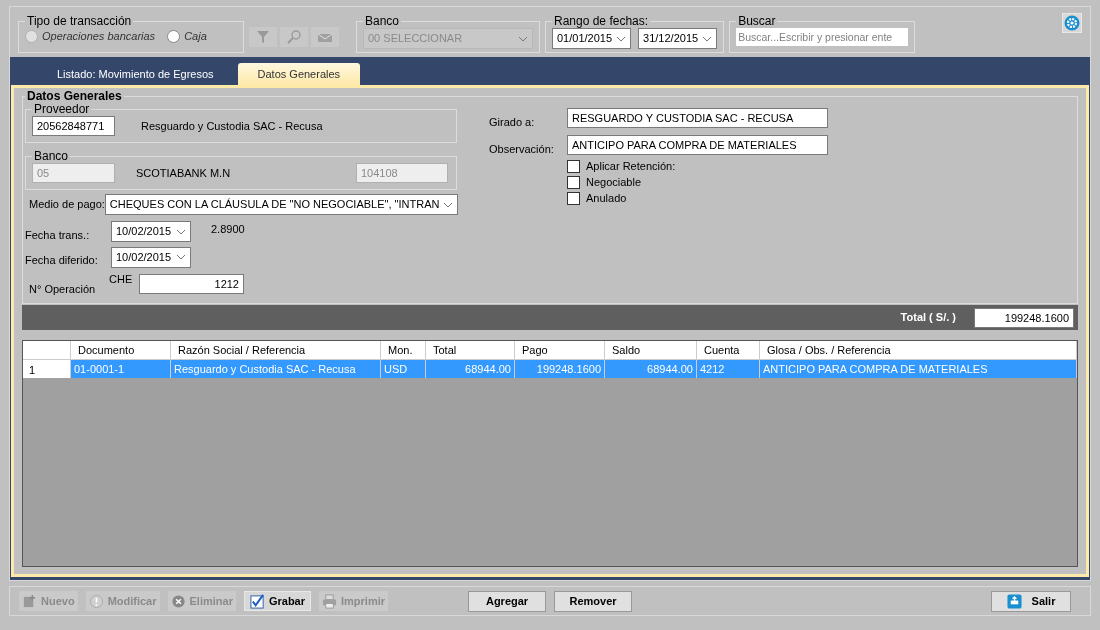 This screenshot has width=1100, height=630. I want to click on field-label: Fecha trans.:, so click(58, 235).